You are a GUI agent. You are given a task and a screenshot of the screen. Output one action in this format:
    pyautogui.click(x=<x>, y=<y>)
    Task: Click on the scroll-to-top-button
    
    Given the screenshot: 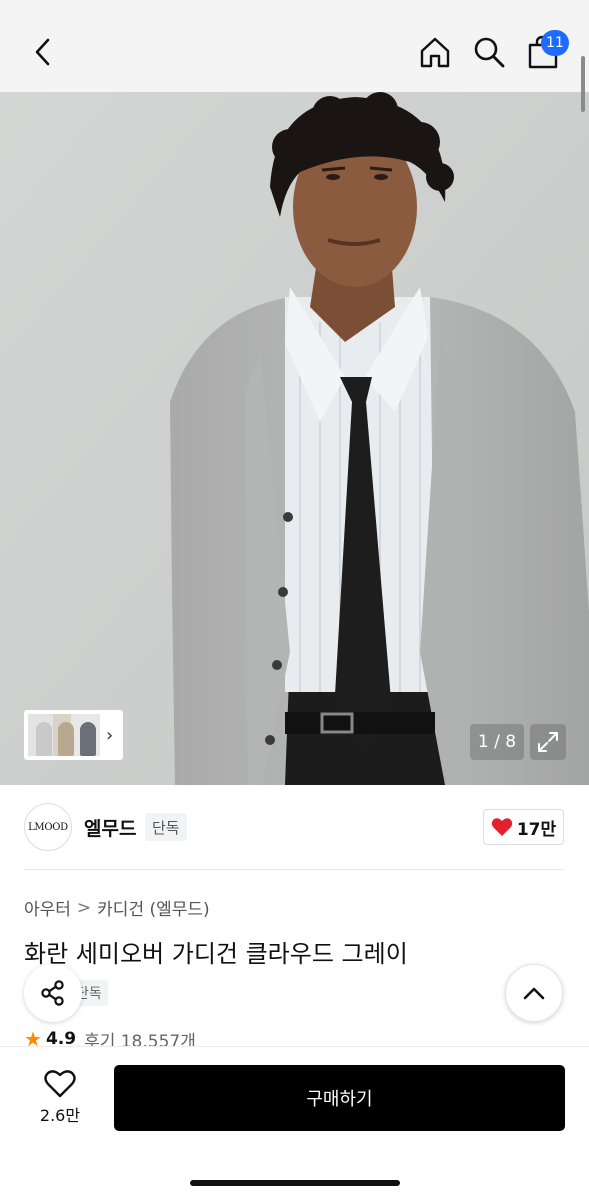 What is the action you would take?
    pyautogui.click(x=534, y=993)
    